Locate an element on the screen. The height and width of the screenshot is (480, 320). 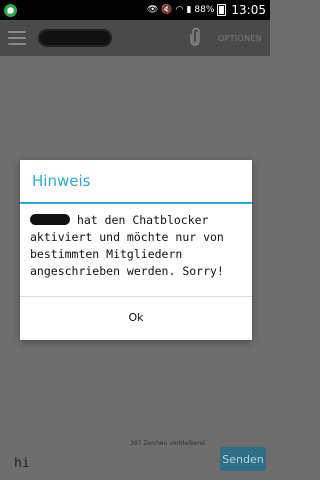
redacted-chat-name is located at coordinates (75, 38).